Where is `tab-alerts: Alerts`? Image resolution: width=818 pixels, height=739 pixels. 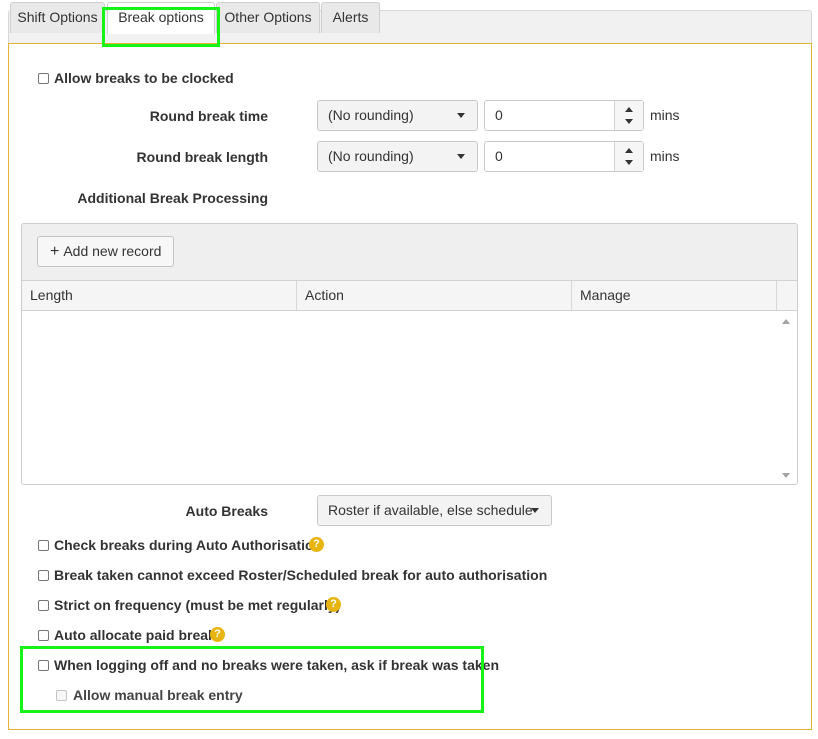
tab-alerts: Alerts is located at coordinates (350, 17).